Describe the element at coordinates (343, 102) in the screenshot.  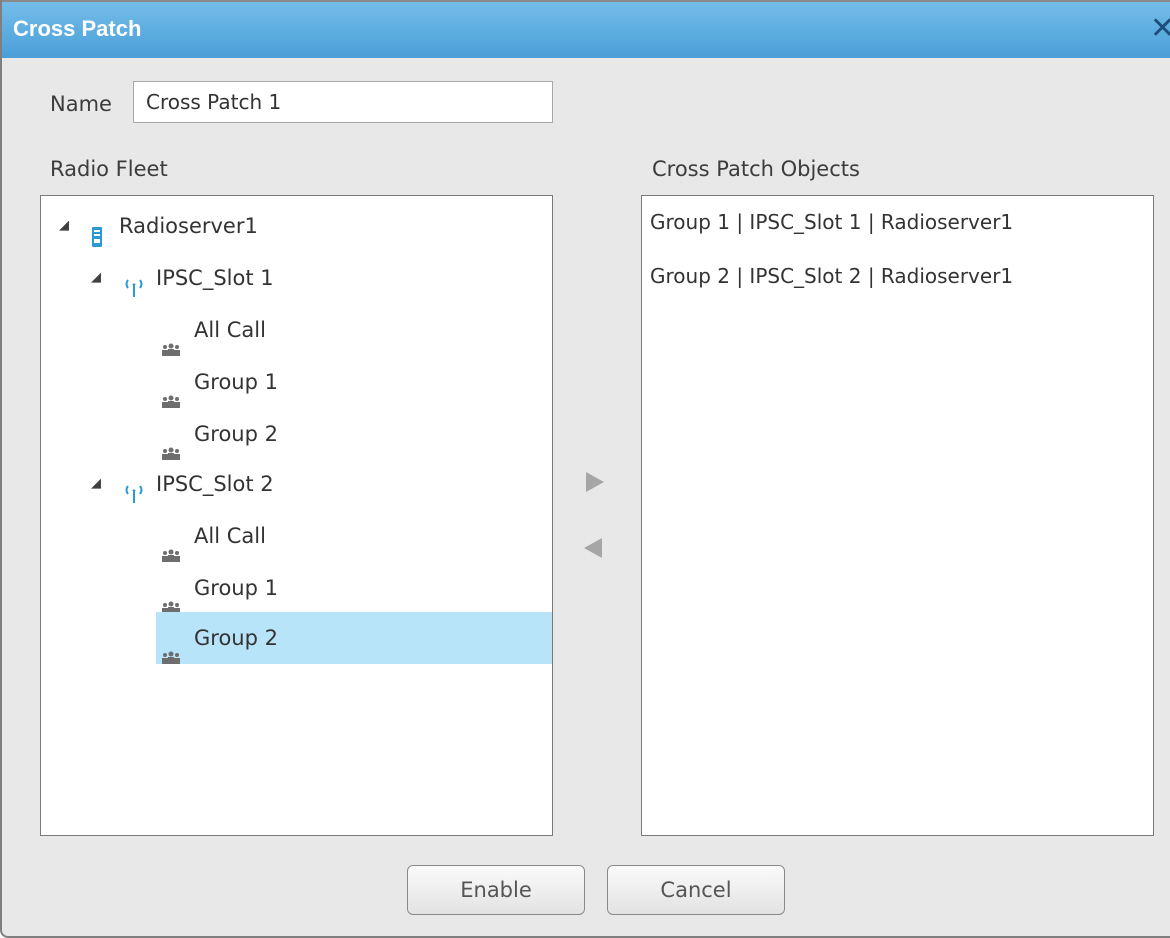
I see `name-input` at that location.